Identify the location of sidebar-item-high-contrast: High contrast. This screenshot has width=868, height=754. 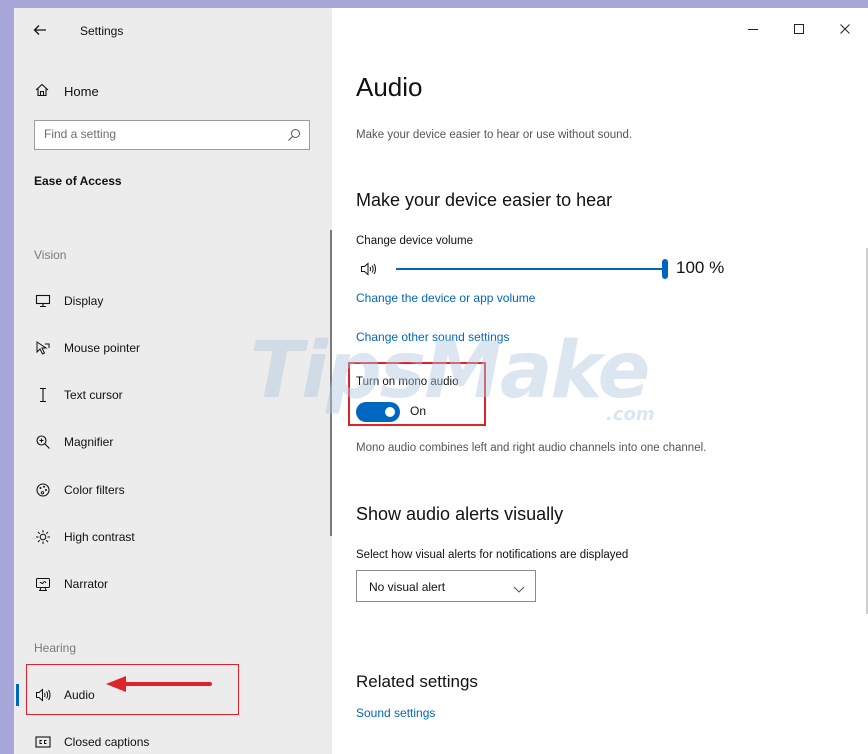
(84, 537).